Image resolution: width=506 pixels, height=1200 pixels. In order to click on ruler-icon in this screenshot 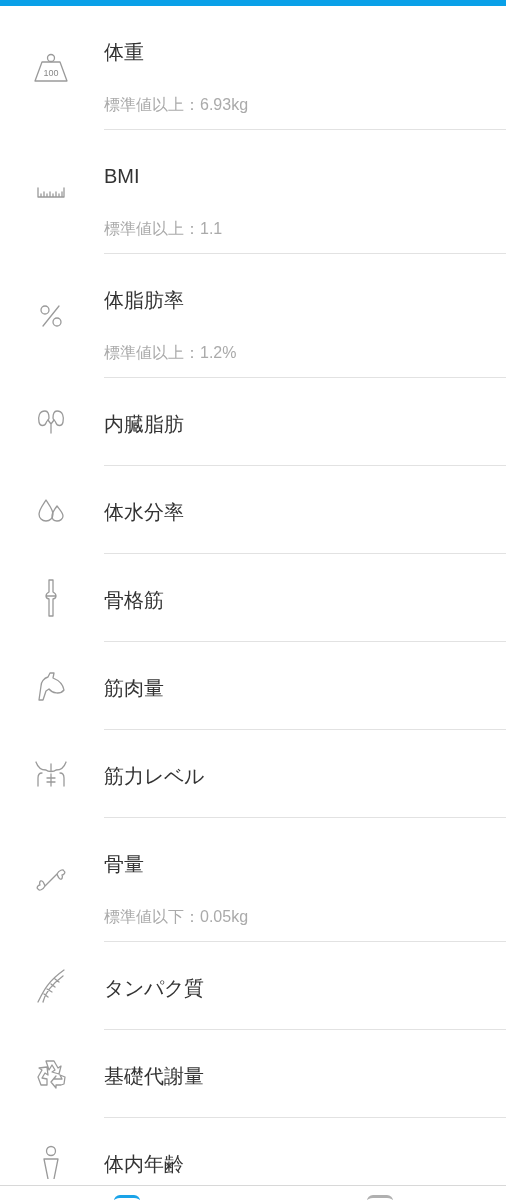, I will do `click(51, 192)`.